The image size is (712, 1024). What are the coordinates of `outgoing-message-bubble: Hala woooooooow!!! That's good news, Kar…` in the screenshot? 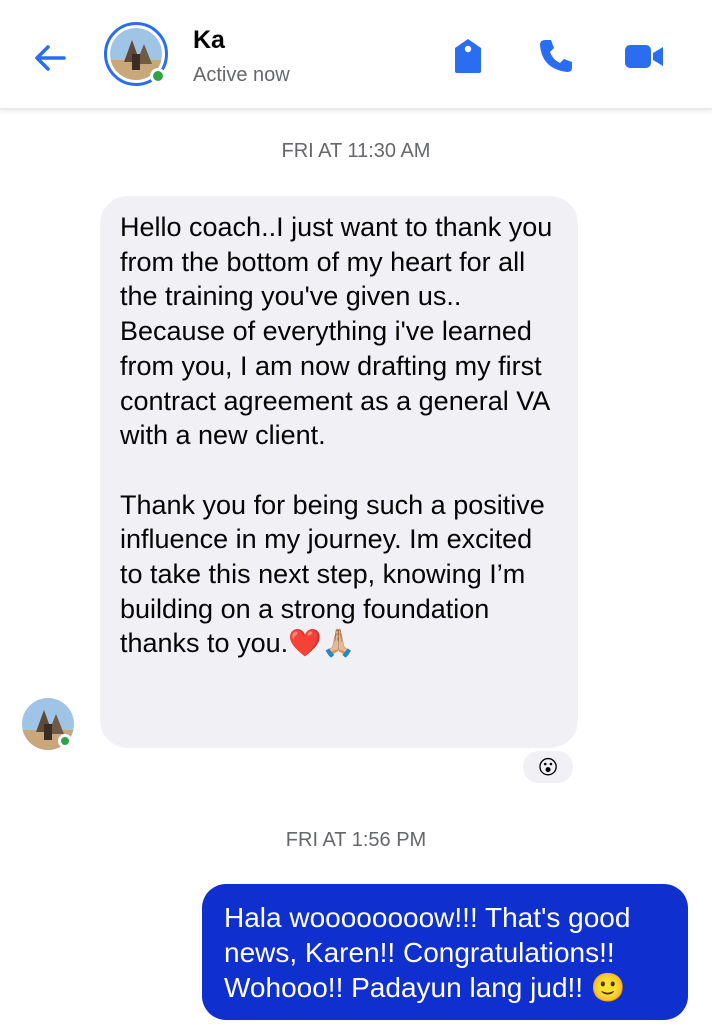 It's located at (445, 952).